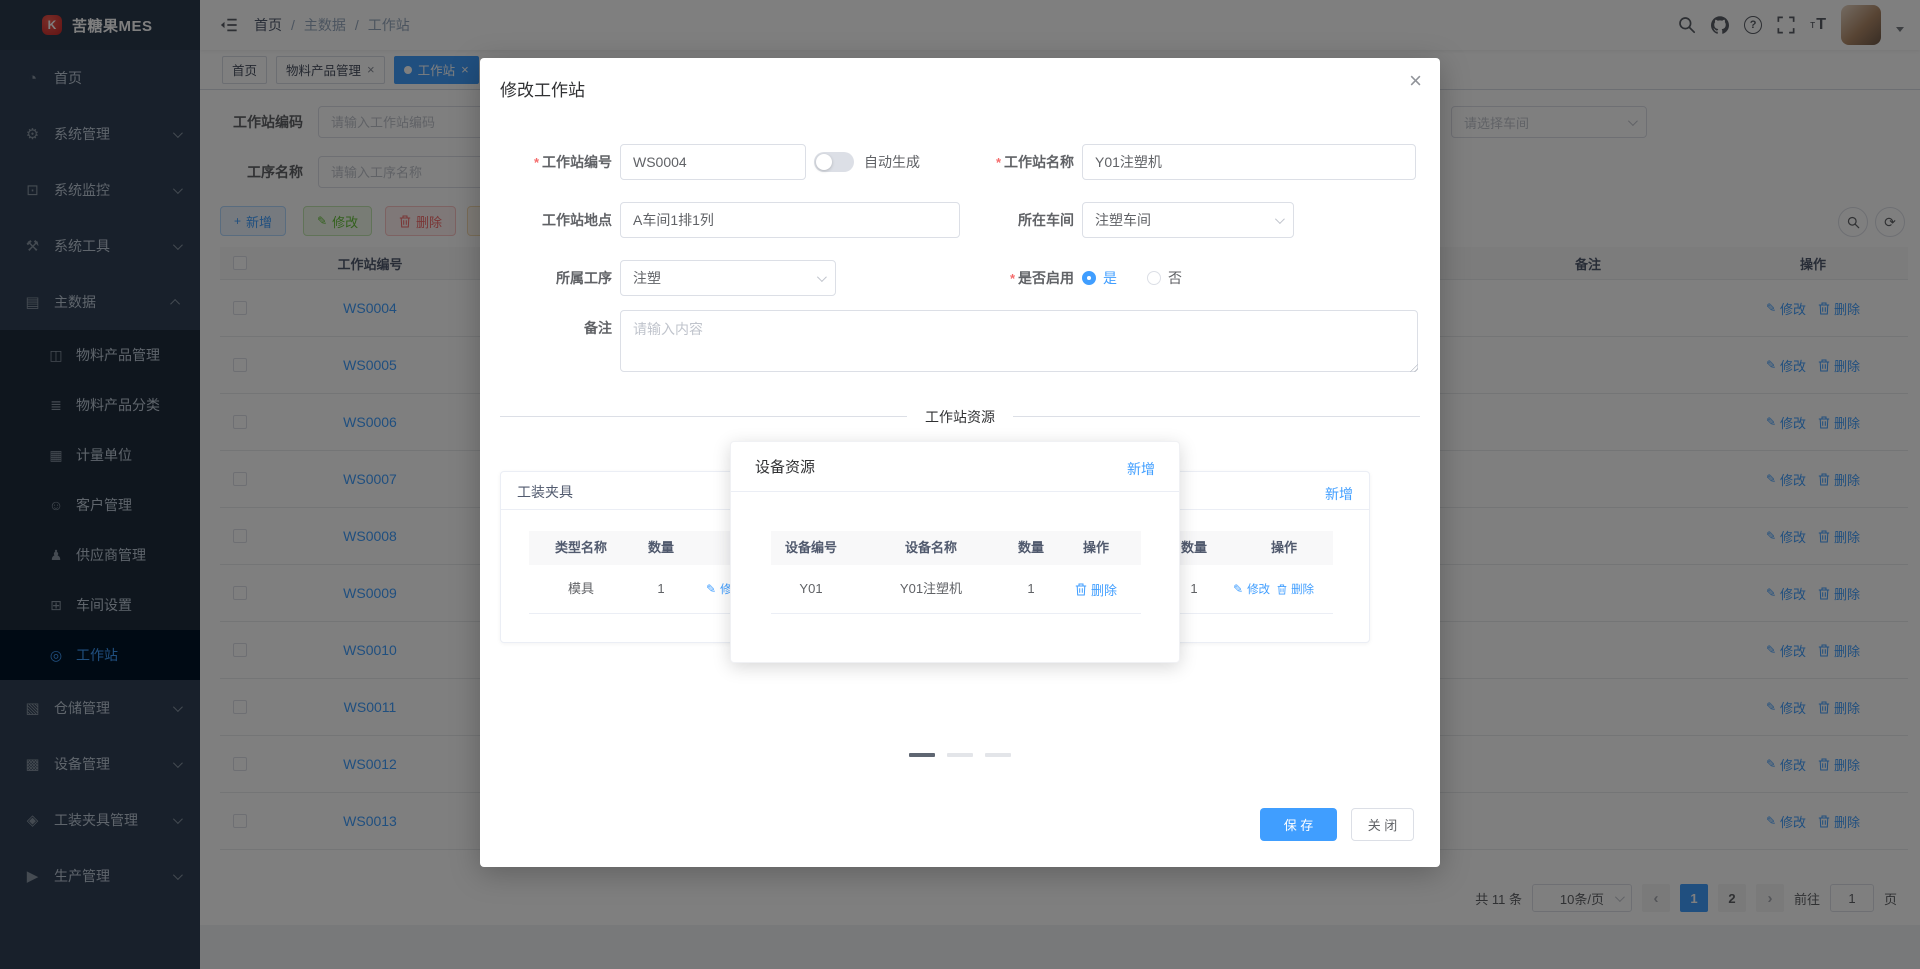 This screenshot has height=969, width=1920. What do you see at coordinates (1031, 588) in the screenshot?
I see `device-row-qty: 1` at bounding box center [1031, 588].